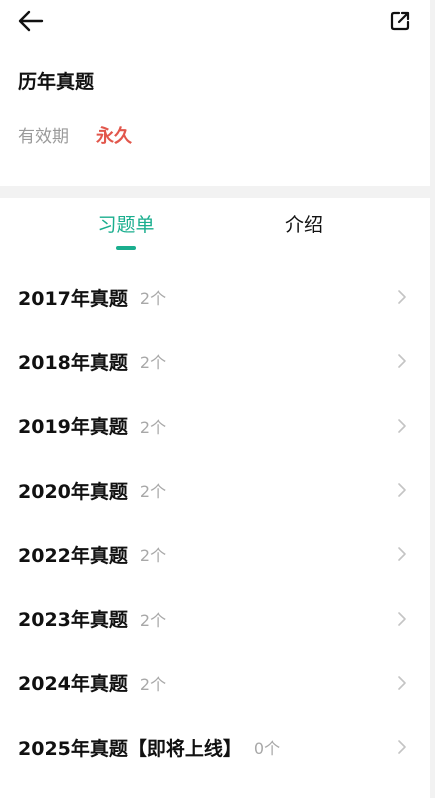  Describe the element at coordinates (114, 136) in the screenshot. I see `validity-value: 永久` at that location.